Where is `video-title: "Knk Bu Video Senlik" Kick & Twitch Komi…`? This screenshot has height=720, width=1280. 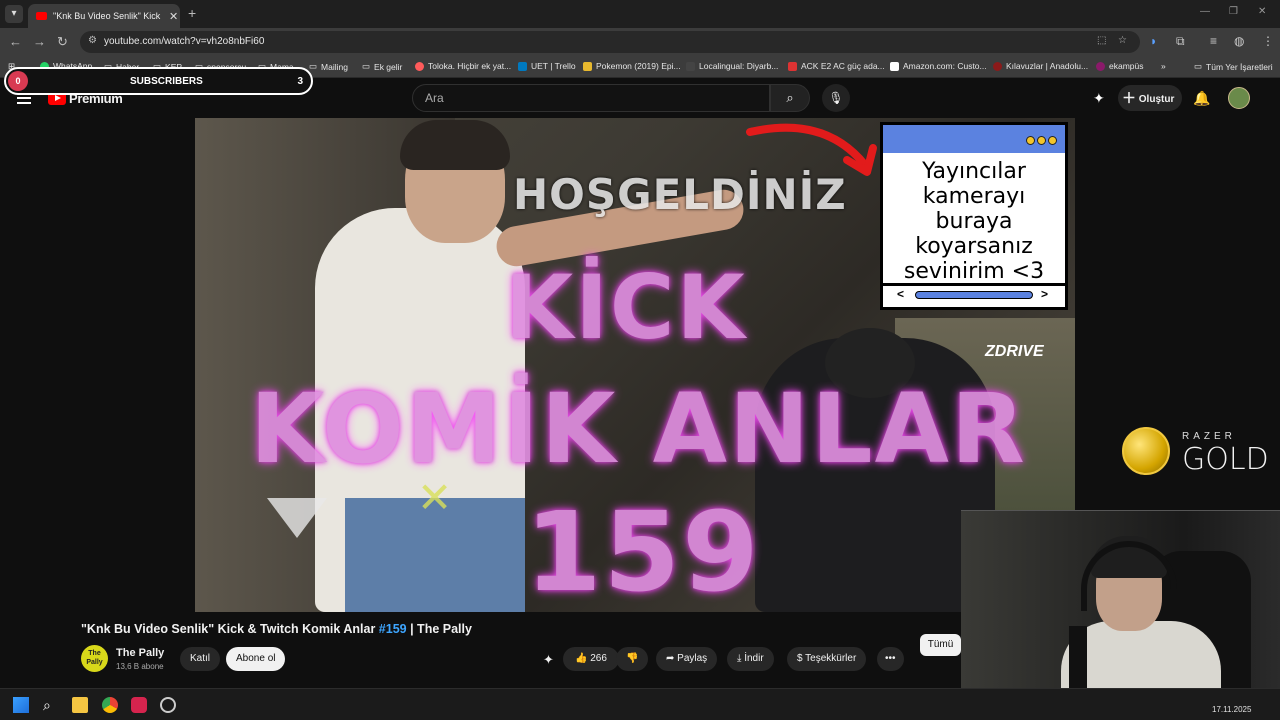 video-title: "Knk Bu Video Senlik" Kick & Twitch Komi… is located at coordinates (276, 629).